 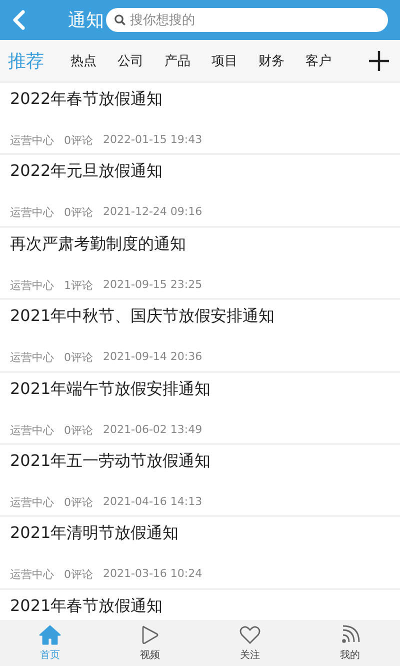 I want to click on article-card: 2022年春节放假通知 运营中心 0评论 2022-01-15 19:43, so click(x=200, y=118).